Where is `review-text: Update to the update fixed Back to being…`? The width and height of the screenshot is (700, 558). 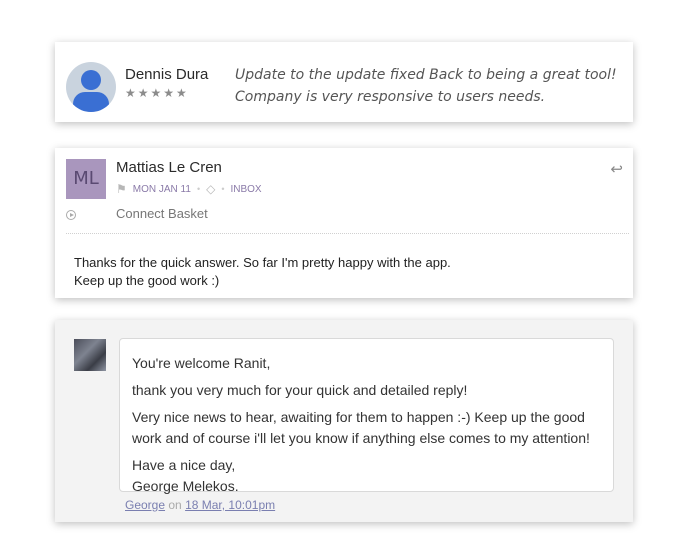
review-text: Update to the update fixed Back to being… is located at coordinates (430, 86).